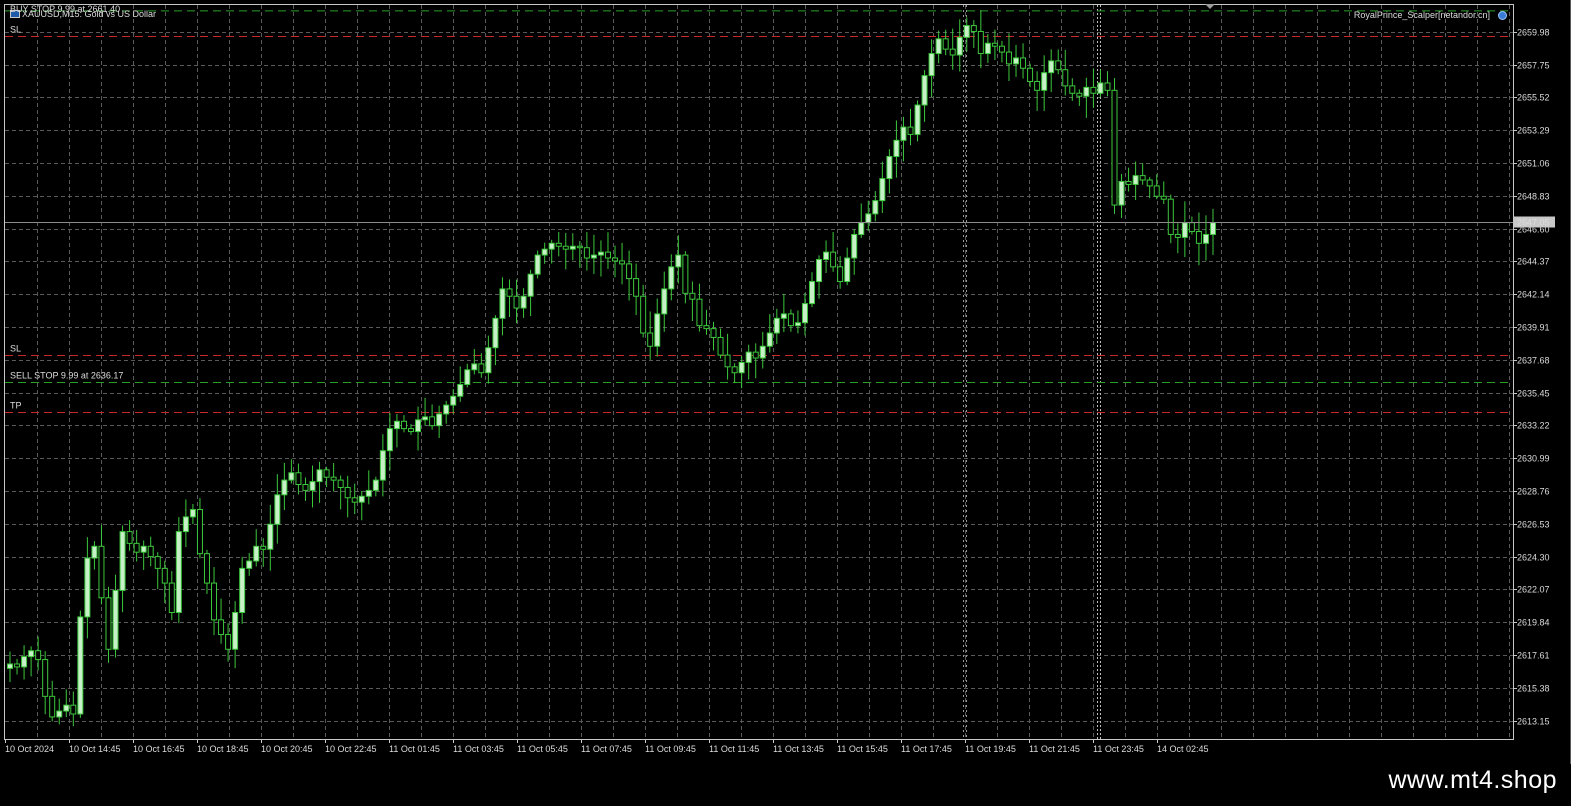  I want to click on time-axis-label: 11 Oct 03:45, so click(478, 749).